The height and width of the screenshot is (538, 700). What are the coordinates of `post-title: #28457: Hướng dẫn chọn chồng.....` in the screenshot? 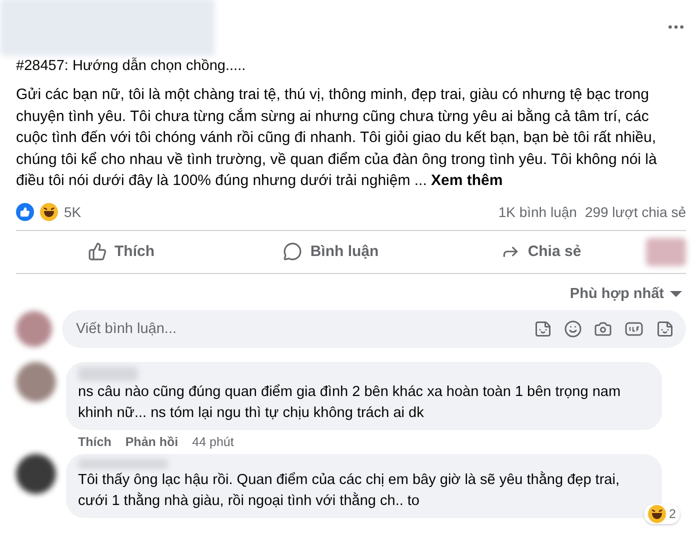 It's located at (131, 66).